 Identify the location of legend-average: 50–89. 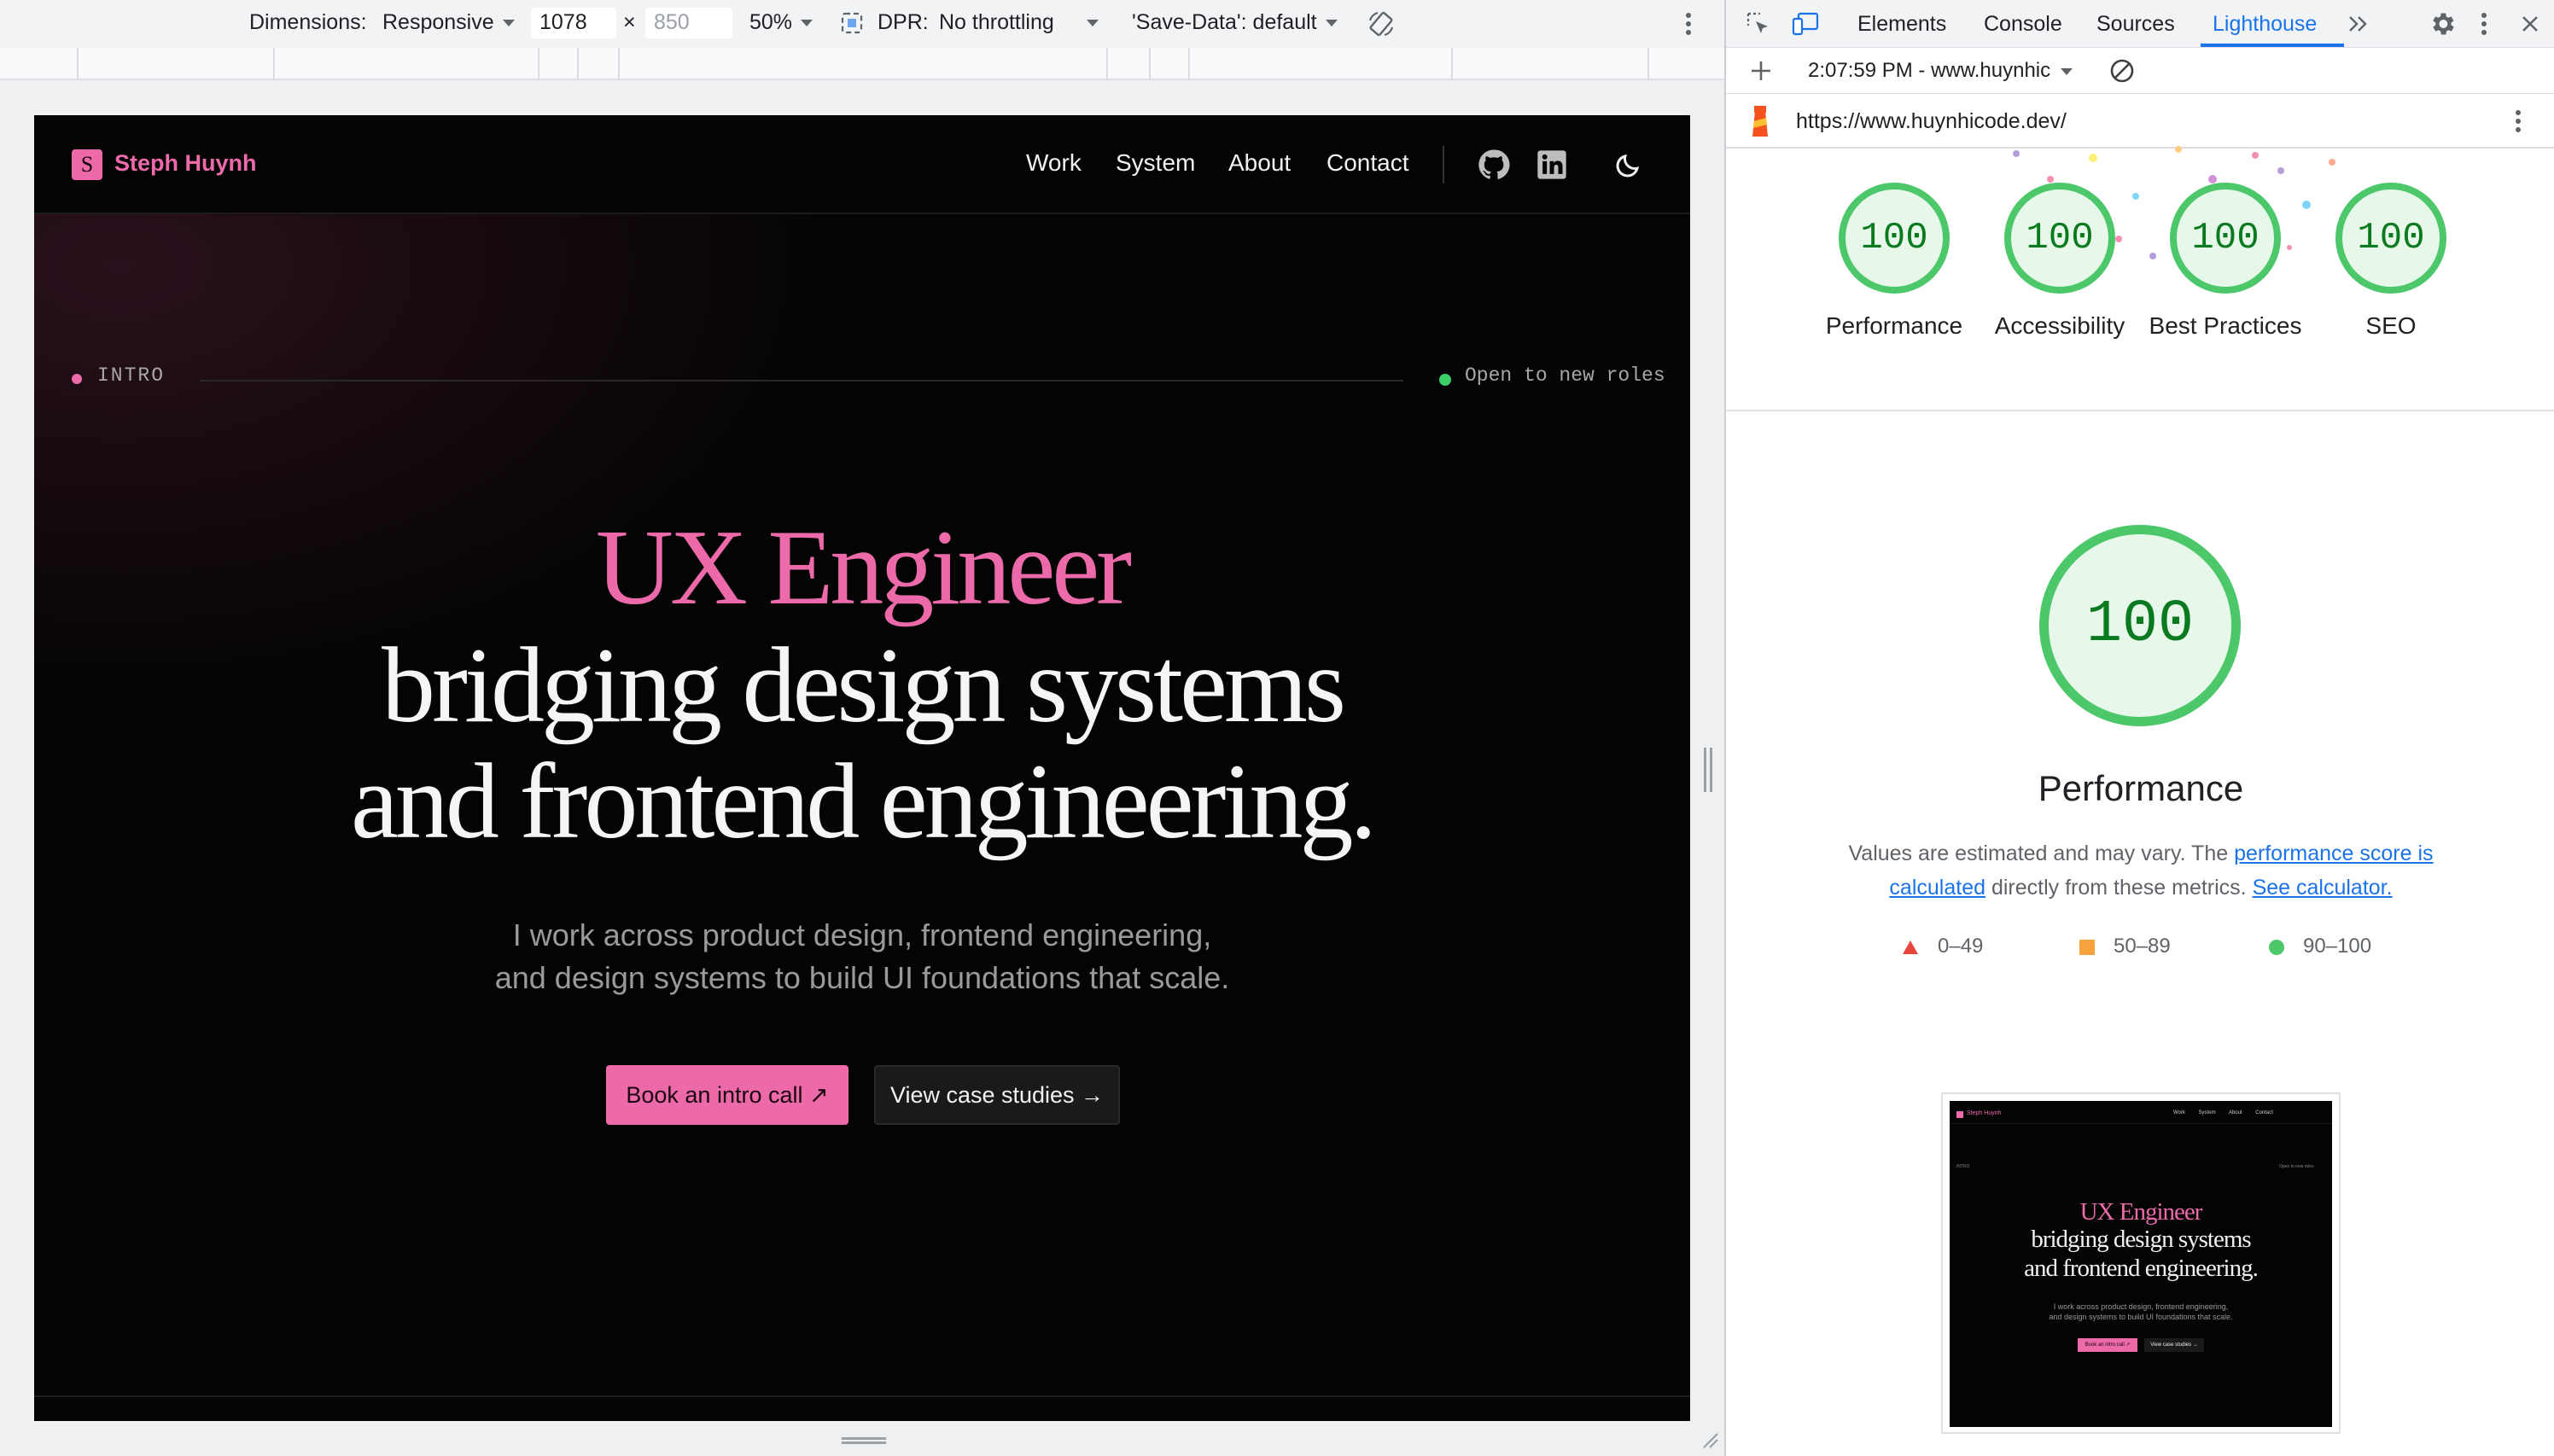
(2125, 946).